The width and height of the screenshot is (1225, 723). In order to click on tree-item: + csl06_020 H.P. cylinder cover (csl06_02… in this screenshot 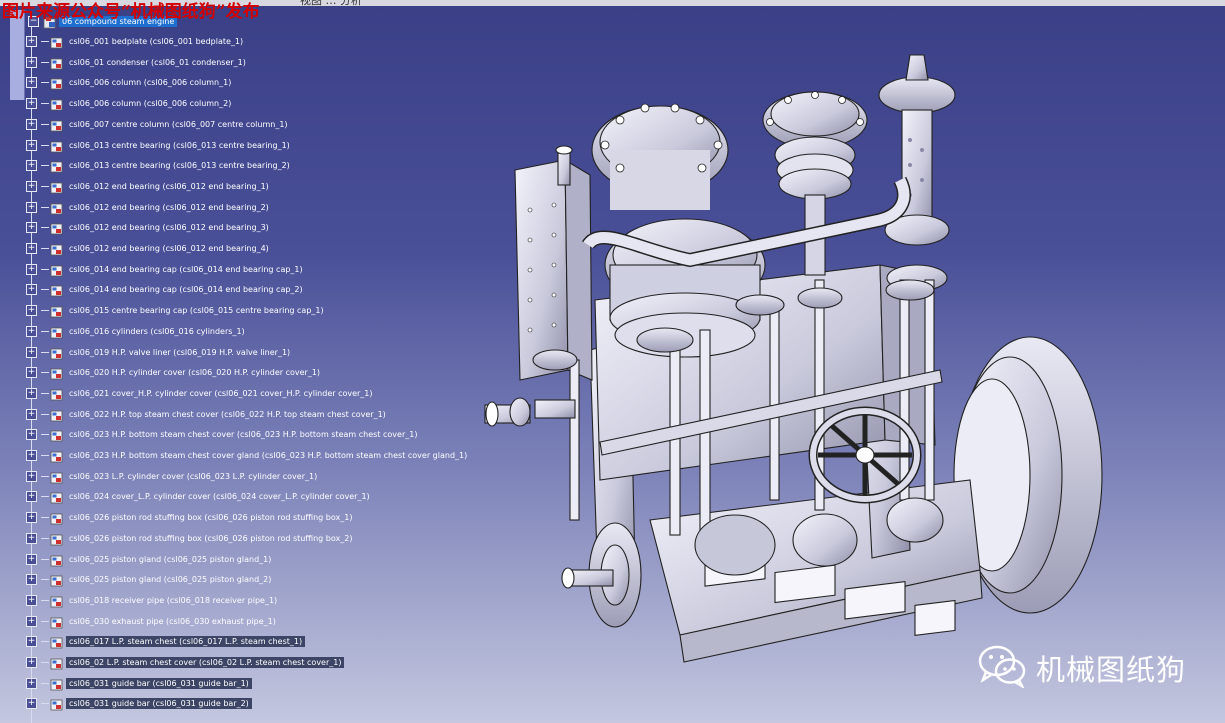, I will do `click(174, 372)`.